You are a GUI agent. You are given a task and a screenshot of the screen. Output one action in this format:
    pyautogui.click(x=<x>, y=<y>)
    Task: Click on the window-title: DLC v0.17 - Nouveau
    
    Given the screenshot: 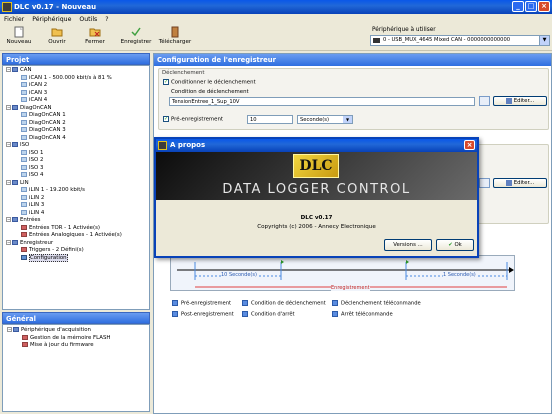 What is the action you would take?
    pyautogui.click(x=55, y=7)
    